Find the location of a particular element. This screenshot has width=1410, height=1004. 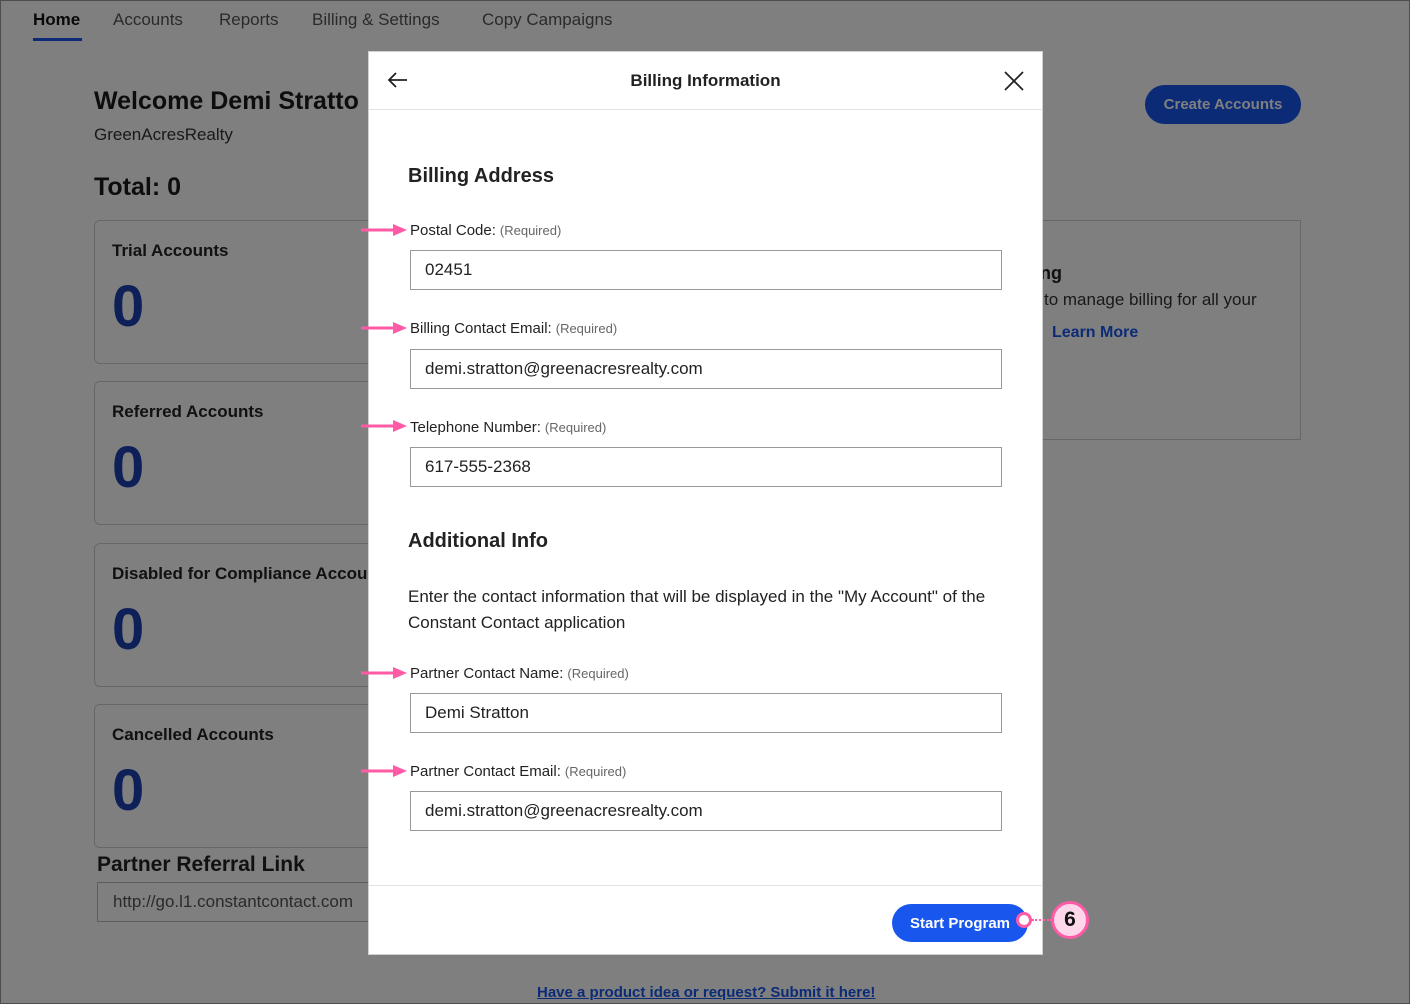

modal-footer: Start Program is located at coordinates (705, 920).